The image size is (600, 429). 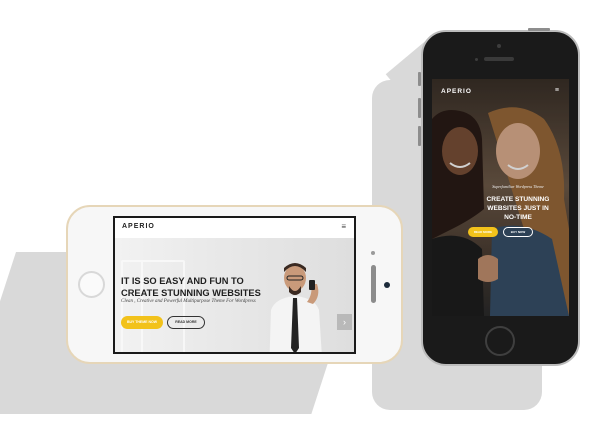 What do you see at coordinates (501, 311) in the screenshot?
I see `slider-dots` at bounding box center [501, 311].